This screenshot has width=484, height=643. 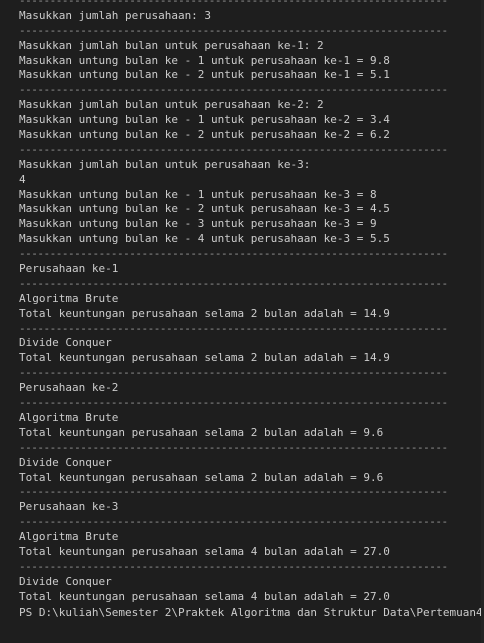 What do you see at coordinates (22, 179) in the screenshot?
I see `output-line: 4` at bounding box center [22, 179].